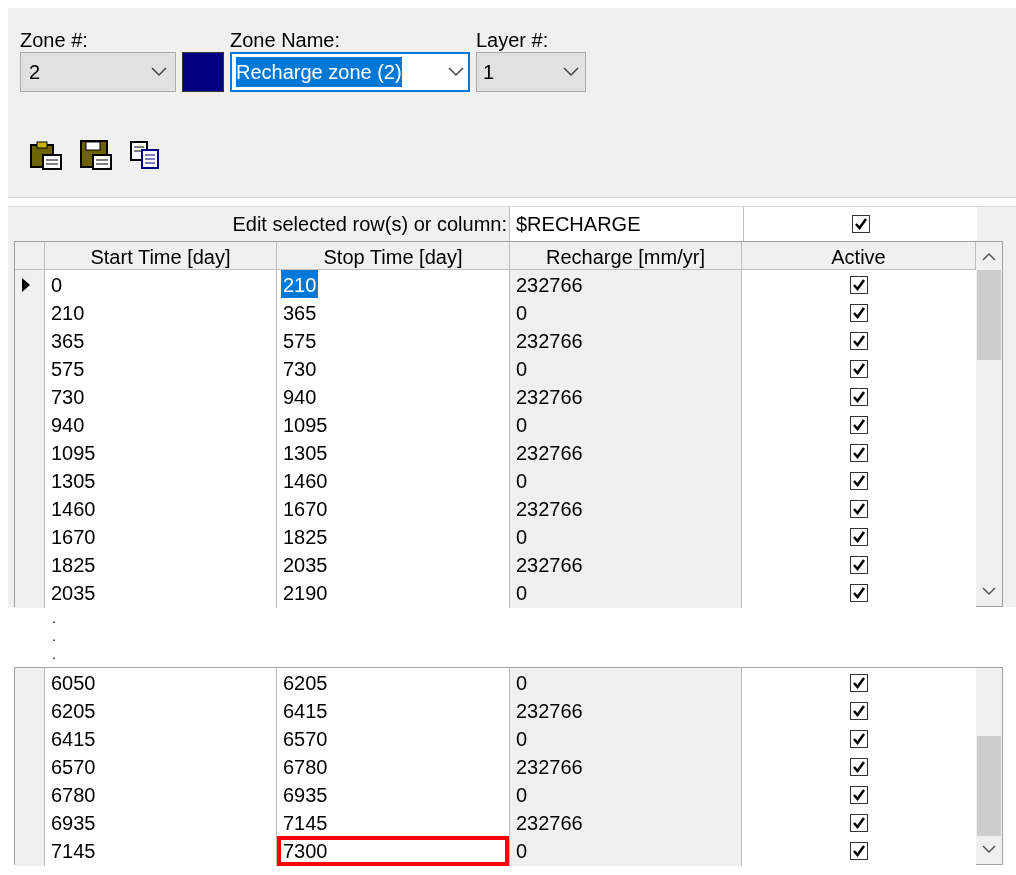  What do you see at coordinates (350, 72) in the screenshot?
I see `zone-name-combobox: Recharge zone (2)` at bounding box center [350, 72].